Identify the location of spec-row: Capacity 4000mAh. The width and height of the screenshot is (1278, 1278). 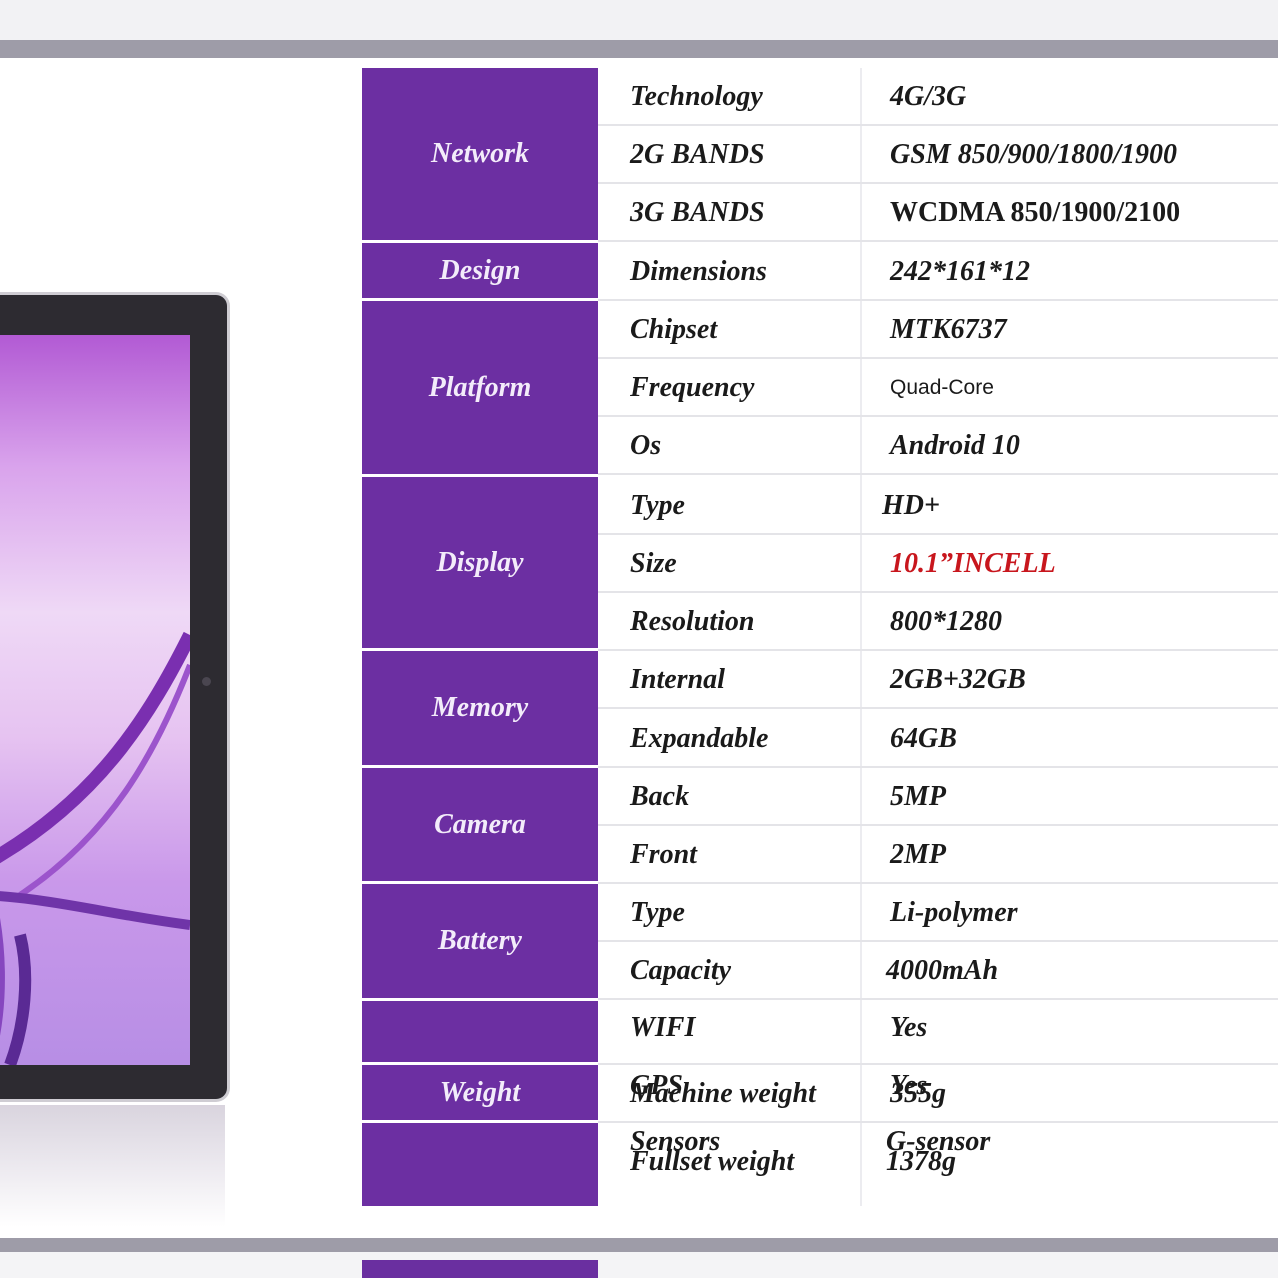
(938, 971).